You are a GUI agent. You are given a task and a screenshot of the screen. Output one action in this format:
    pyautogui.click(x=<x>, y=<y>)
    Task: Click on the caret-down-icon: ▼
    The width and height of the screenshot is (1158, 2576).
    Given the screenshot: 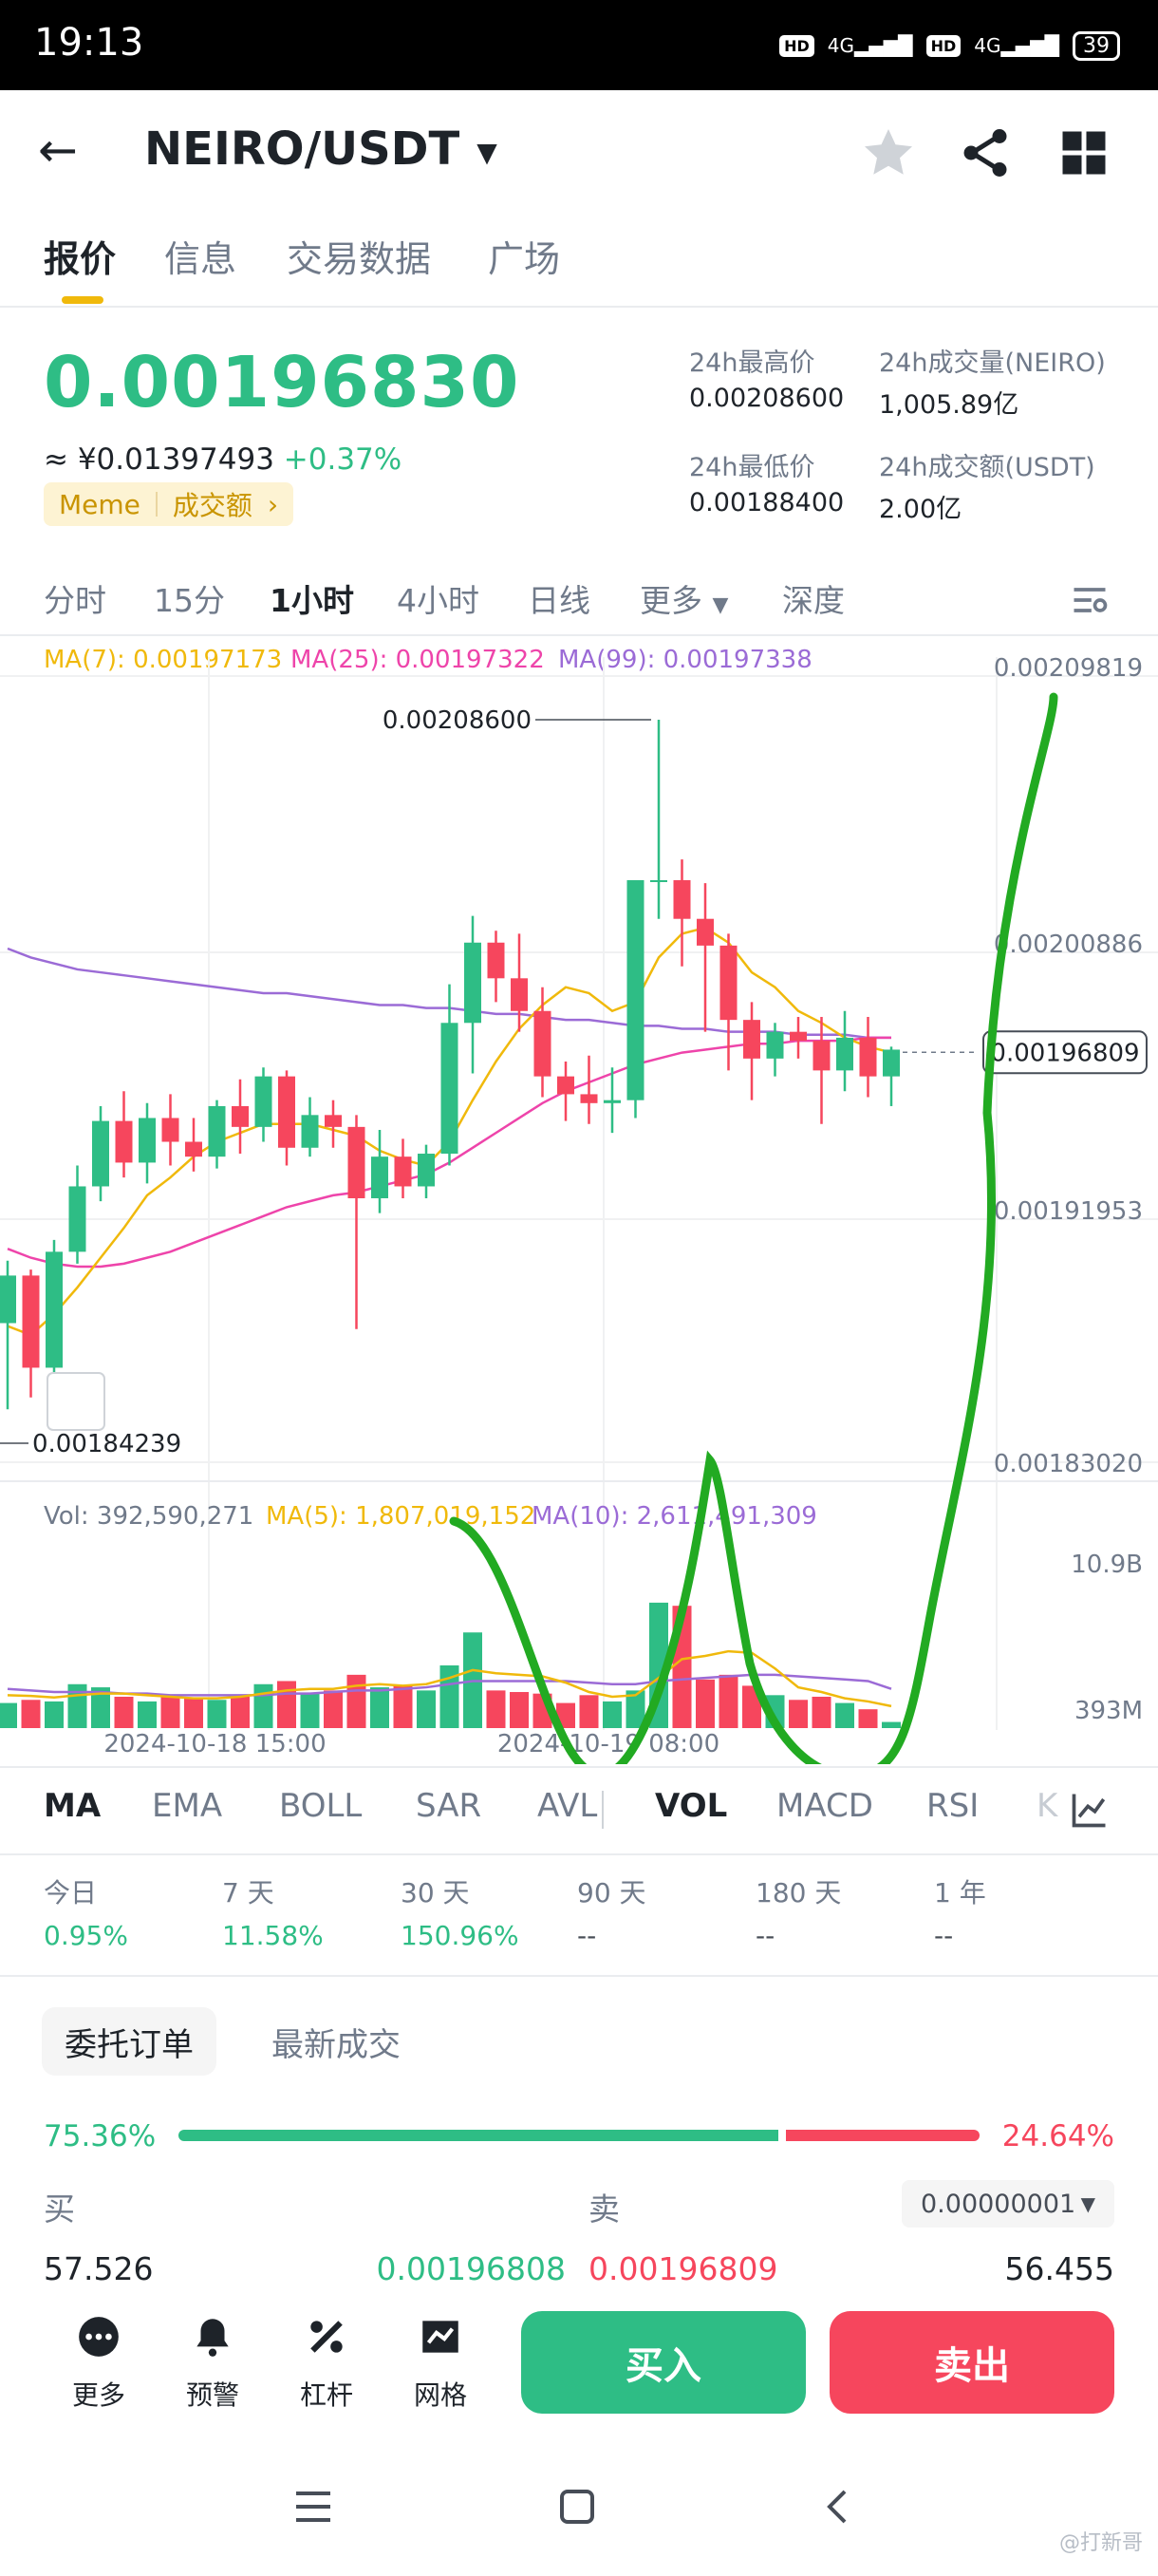 What is the action you would take?
    pyautogui.click(x=720, y=605)
    